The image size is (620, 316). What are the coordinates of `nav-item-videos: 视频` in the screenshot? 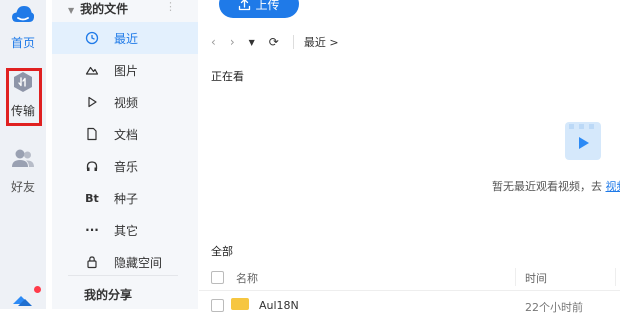 It's located at (125, 102).